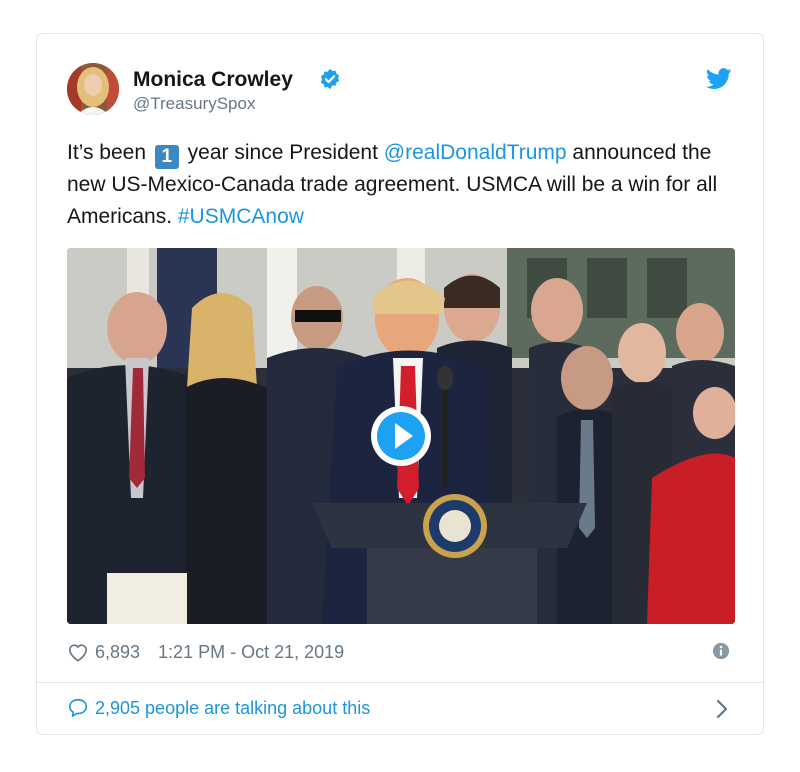 This screenshot has height=772, width=800. I want to click on play-icon, so click(401, 436).